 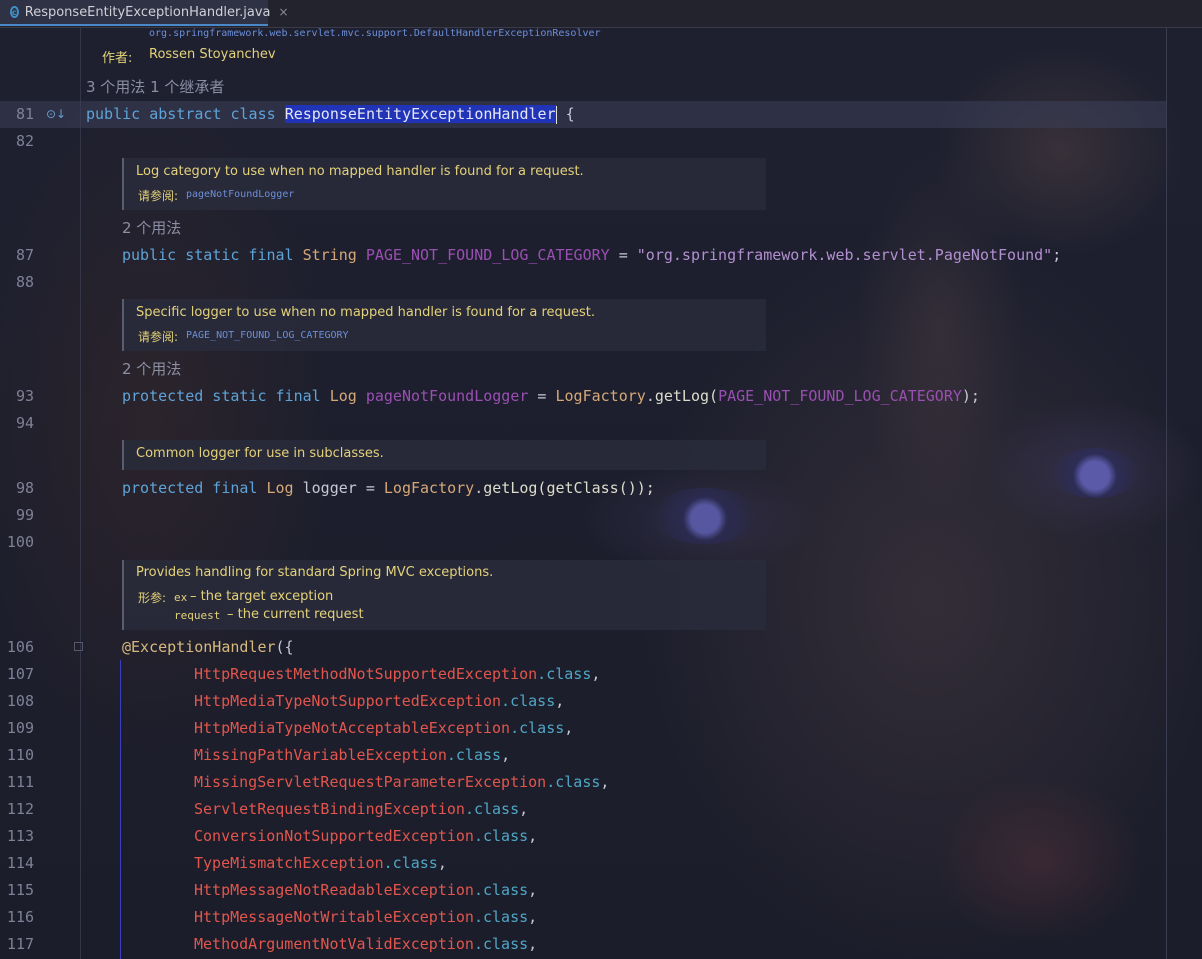 What do you see at coordinates (267, 335) in the screenshot?
I see `javadoc-see-reference: PAGE_NOT_FOUND_LOG_CATEGORY` at bounding box center [267, 335].